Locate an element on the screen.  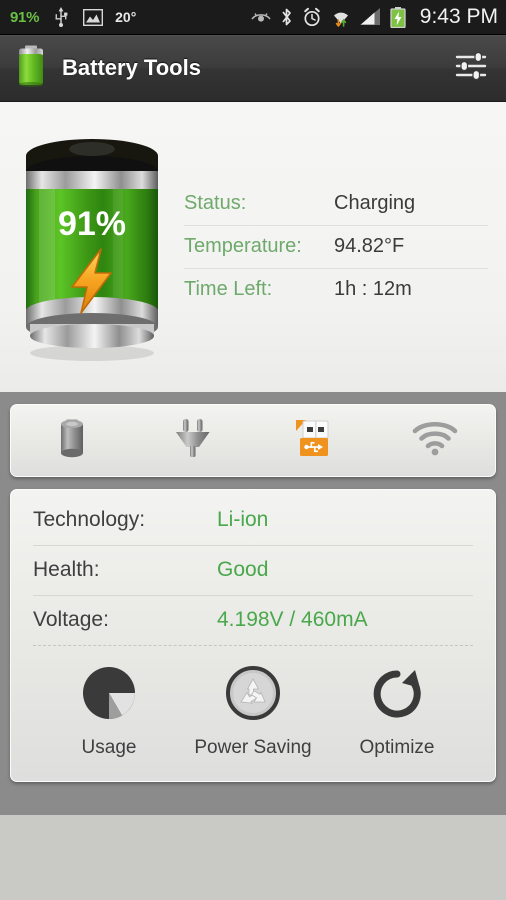
time-left-label: Time Left: is located at coordinates (228, 289).